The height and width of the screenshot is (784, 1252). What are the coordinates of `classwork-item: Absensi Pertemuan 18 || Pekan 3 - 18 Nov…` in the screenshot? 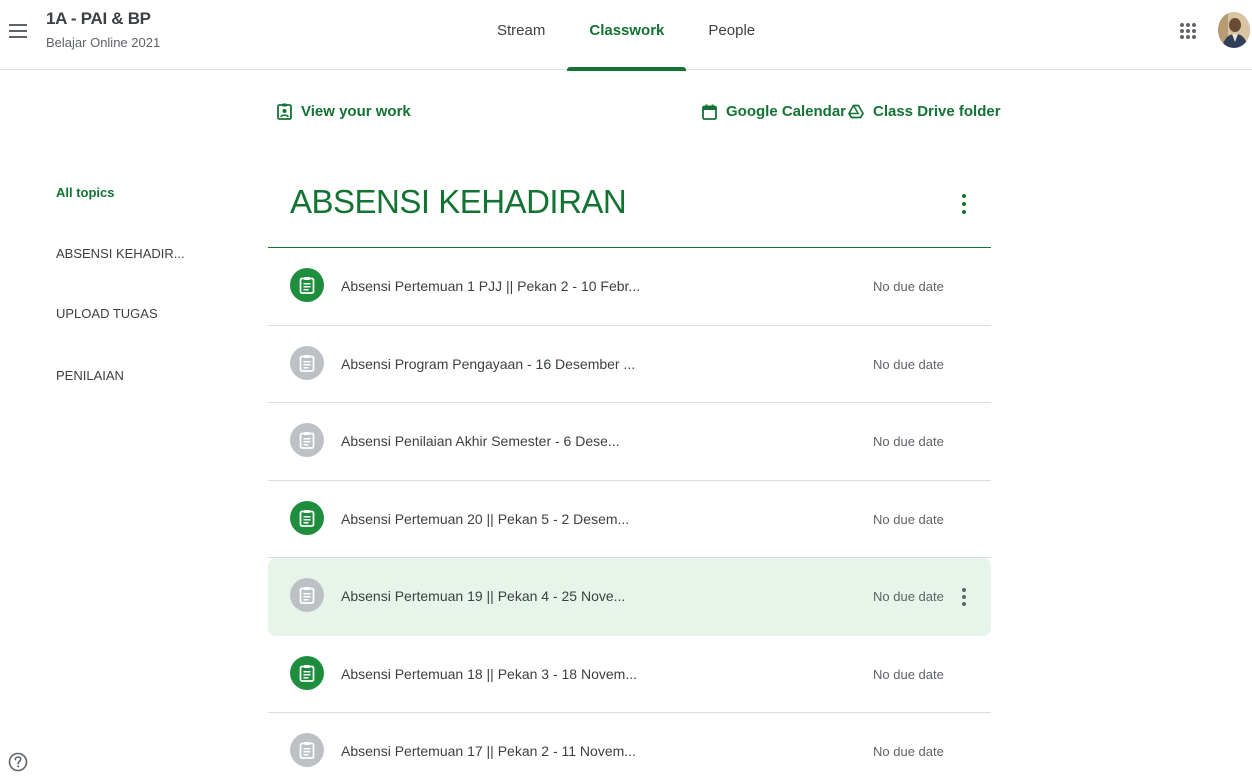 It's located at (629, 674).